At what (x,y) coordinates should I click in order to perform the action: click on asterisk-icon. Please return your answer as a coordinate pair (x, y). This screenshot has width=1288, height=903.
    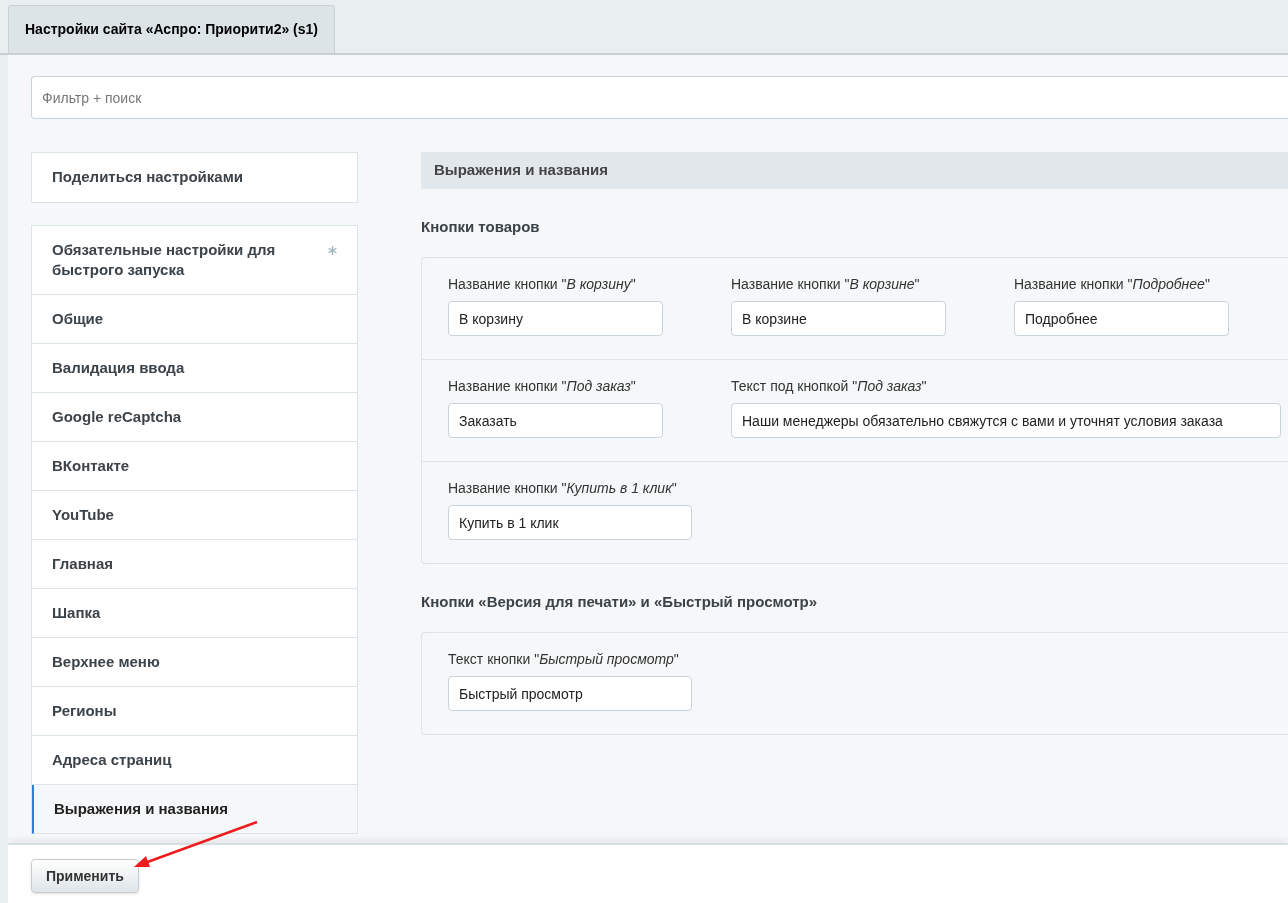
    Looking at the image, I should click on (332, 250).